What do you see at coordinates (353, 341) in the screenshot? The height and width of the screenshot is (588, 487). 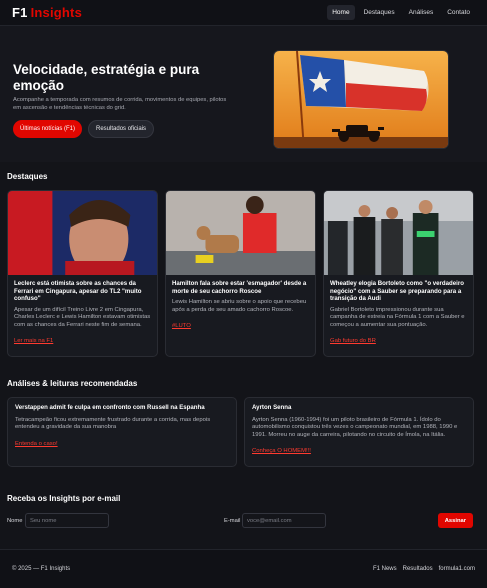 I see `card-link: Gab futuro do BR` at bounding box center [353, 341].